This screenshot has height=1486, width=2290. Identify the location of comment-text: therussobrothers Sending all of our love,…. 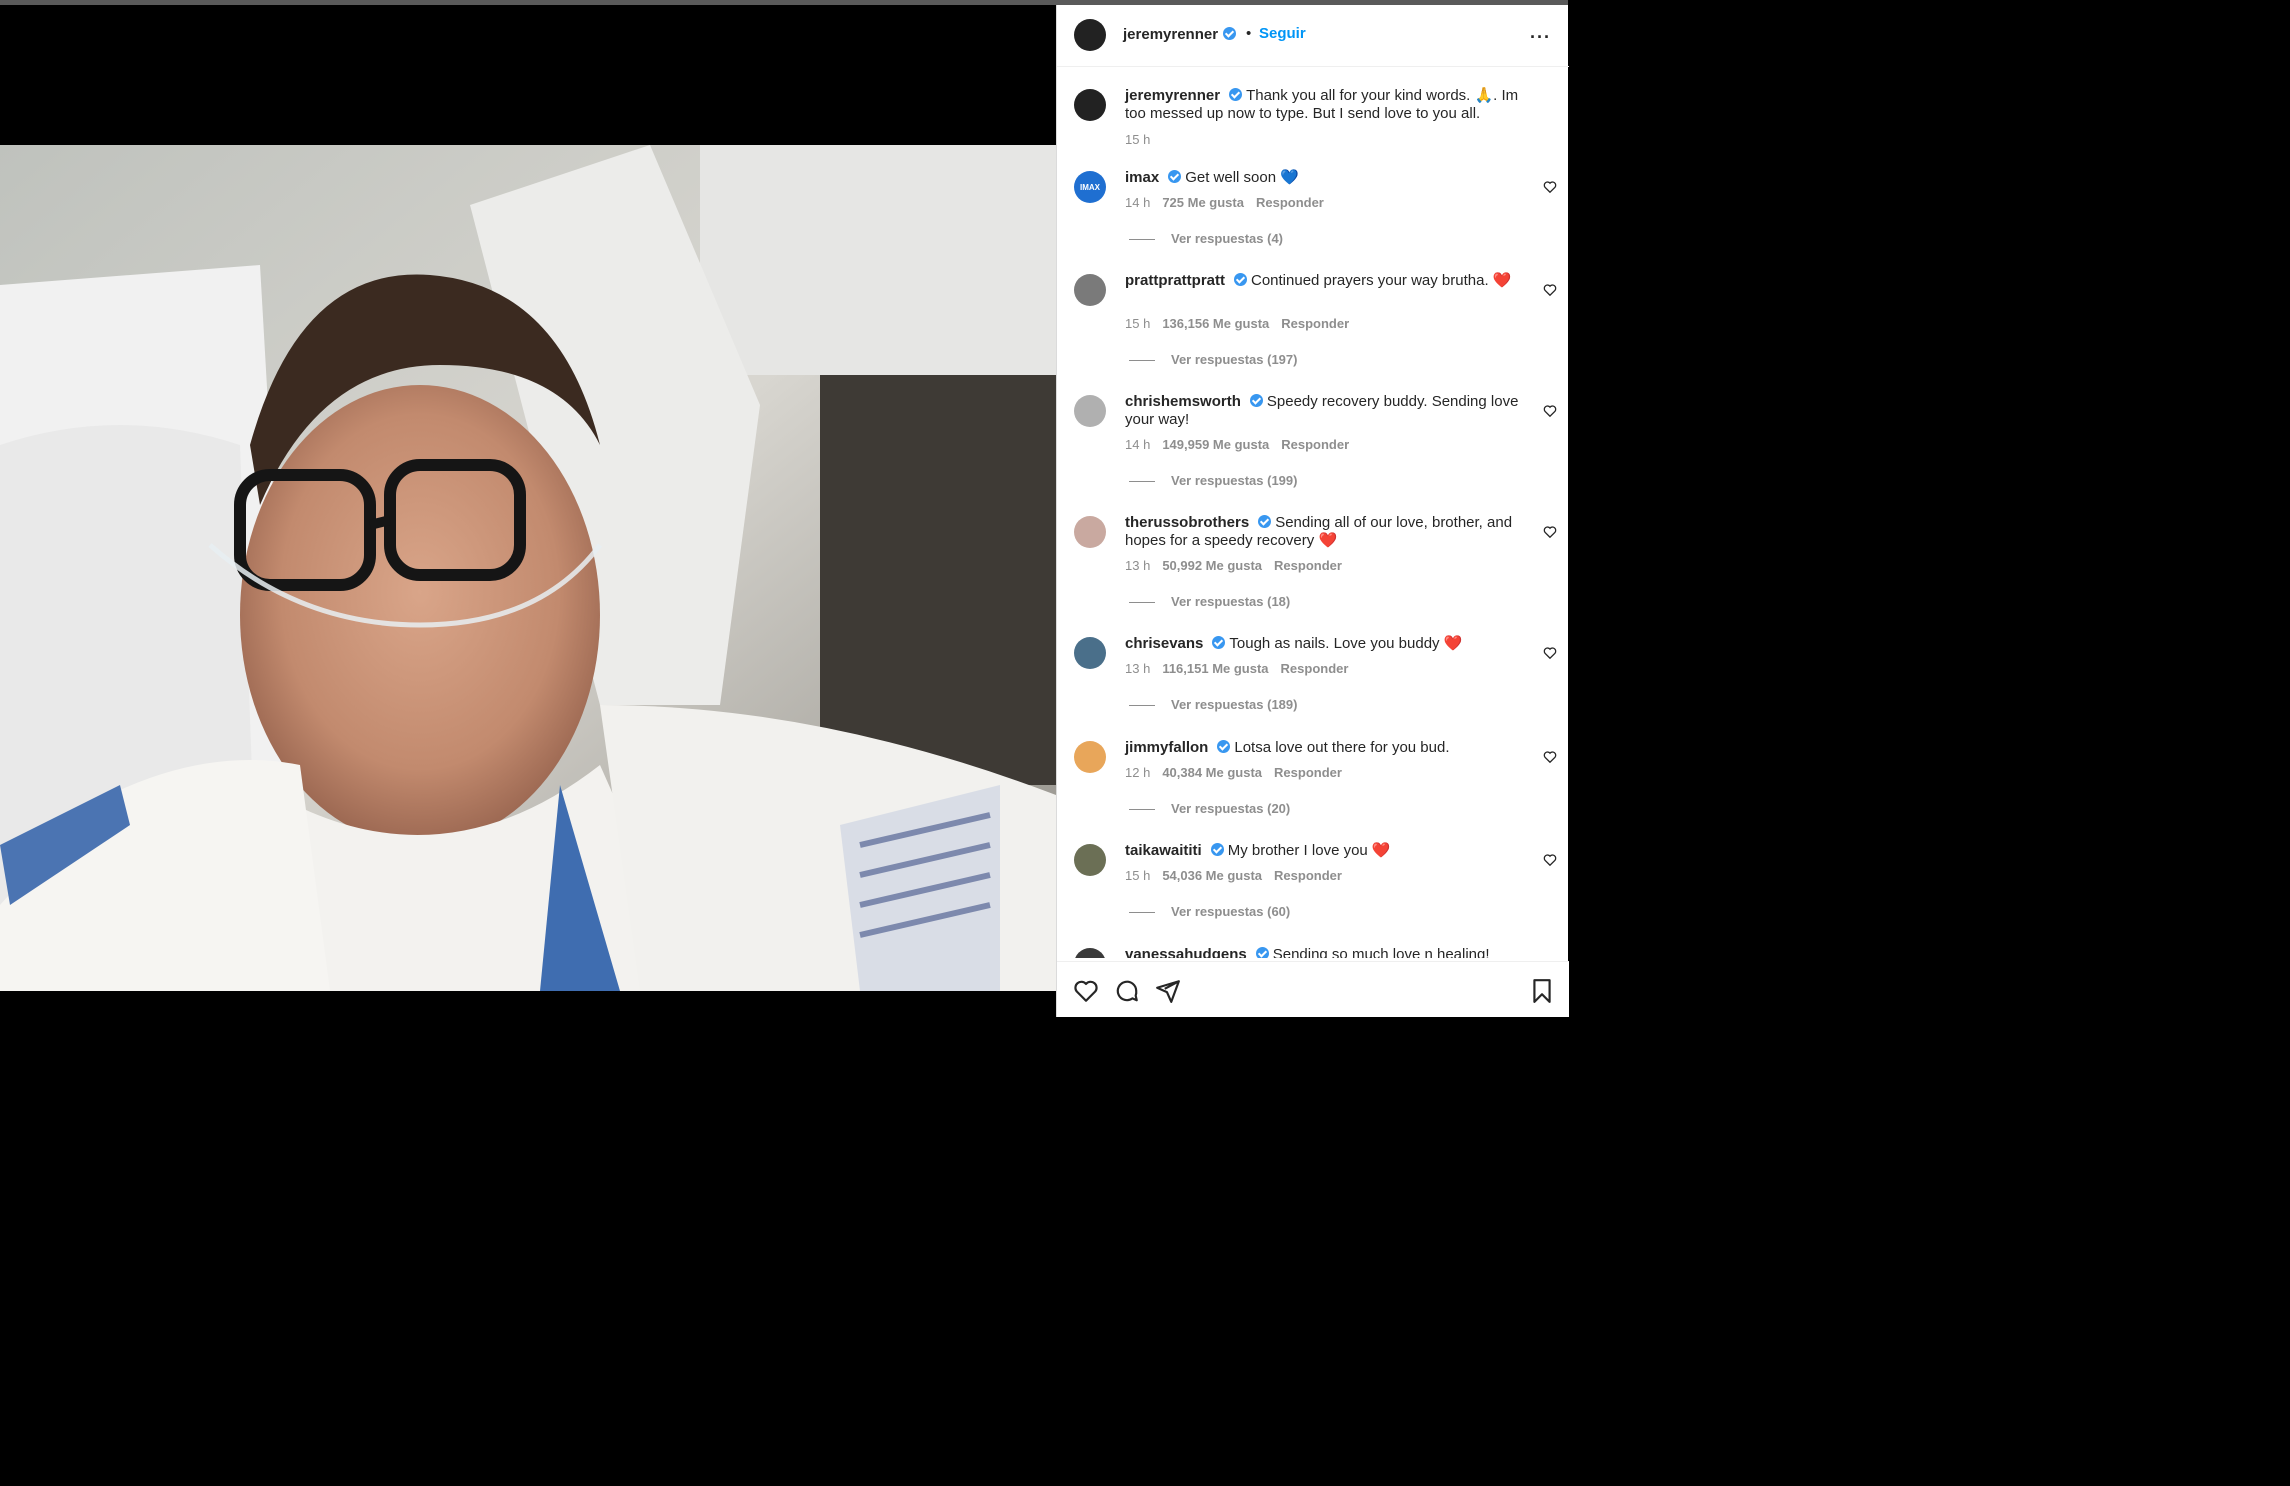
(1329, 532).